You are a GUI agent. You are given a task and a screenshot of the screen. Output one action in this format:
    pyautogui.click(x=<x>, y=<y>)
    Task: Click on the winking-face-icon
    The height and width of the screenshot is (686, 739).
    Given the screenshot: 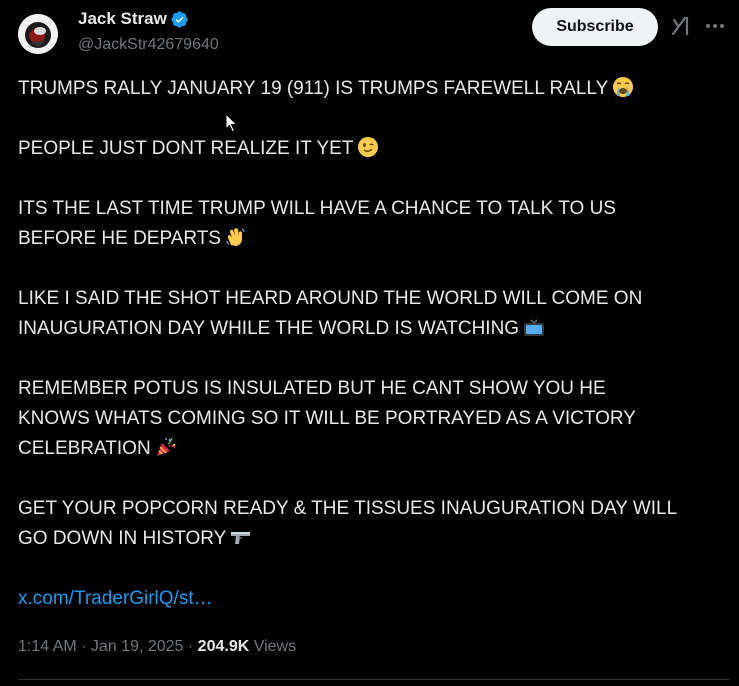 What is the action you would take?
    pyautogui.click(x=368, y=147)
    